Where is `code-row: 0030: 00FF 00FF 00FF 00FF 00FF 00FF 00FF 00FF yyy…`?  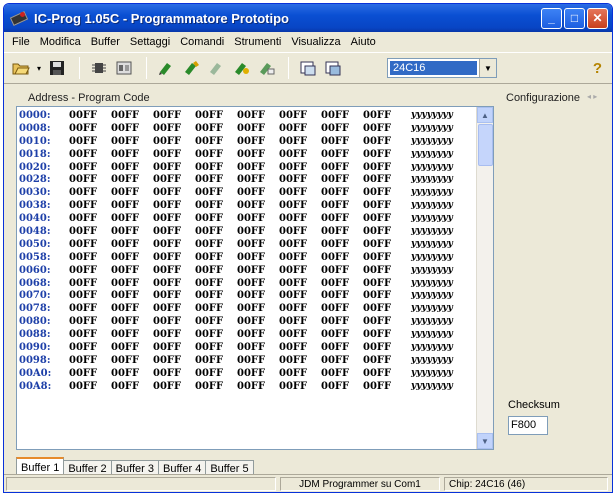 code-row: 0030: 00FF 00FF 00FF 00FF 00FF 00FF 00FF 00FF yyy… is located at coordinates (247, 192).